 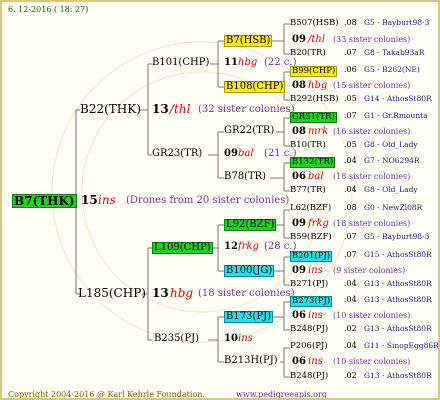 I want to click on grandparent-2: GR23(TR), so click(x=177, y=153).